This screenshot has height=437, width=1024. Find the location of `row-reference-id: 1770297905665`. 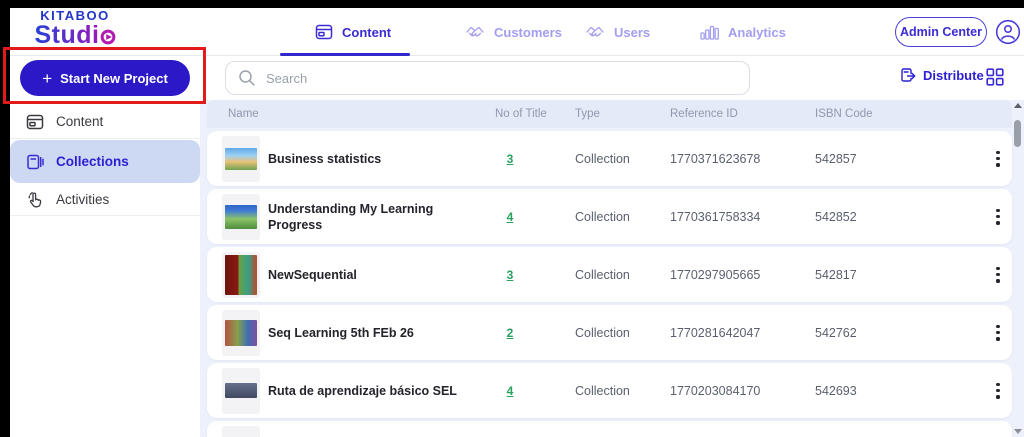

row-reference-id: 1770297905665 is located at coordinates (715, 274).